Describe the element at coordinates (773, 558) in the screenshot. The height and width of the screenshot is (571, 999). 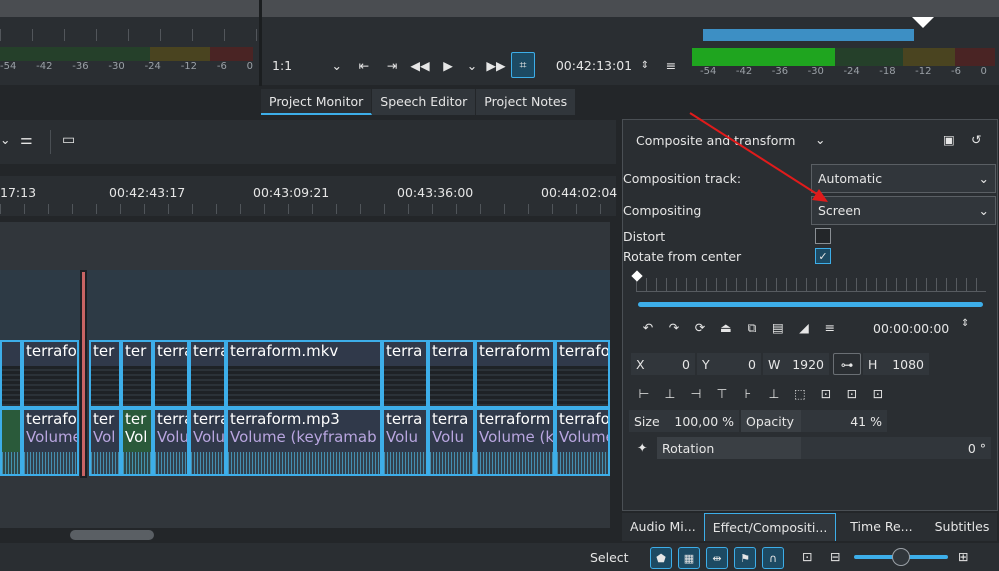
I see `magnet-icon: ∩` at that location.